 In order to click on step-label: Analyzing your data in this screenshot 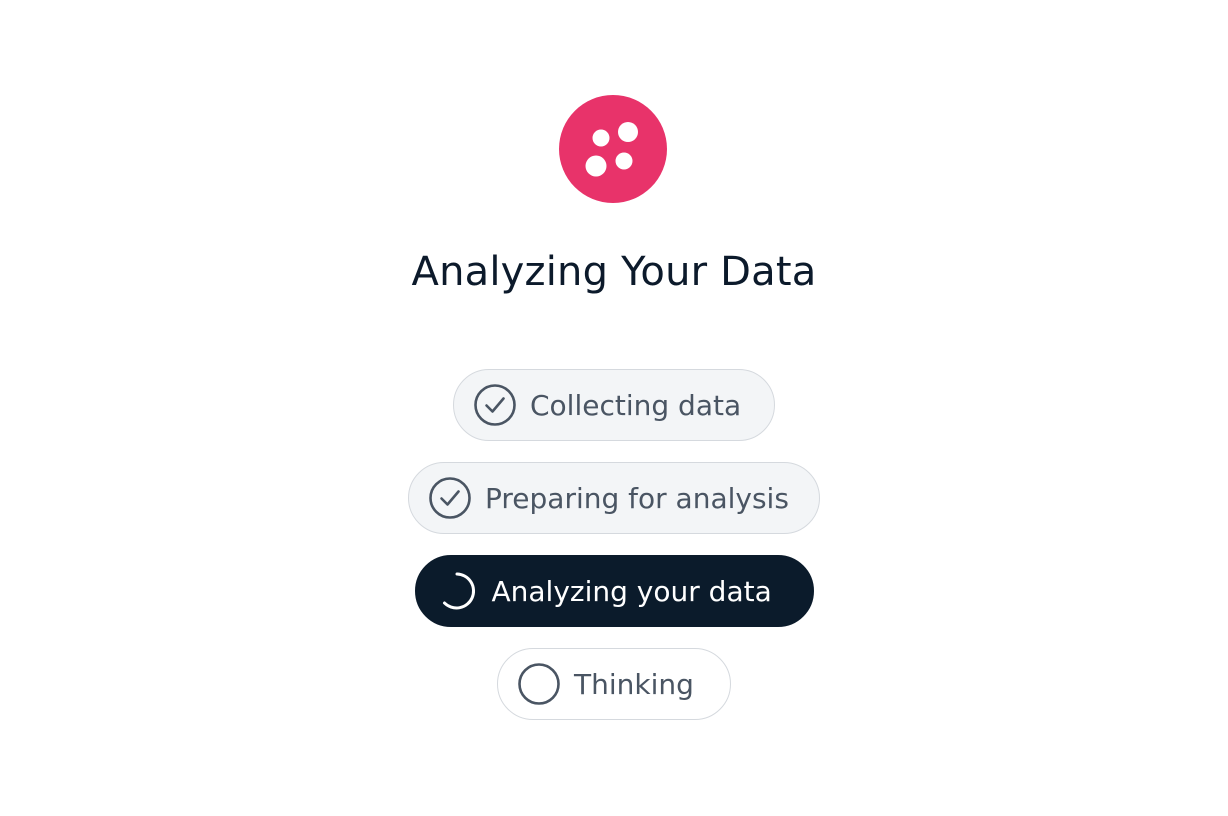, I will do `click(631, 591)`.